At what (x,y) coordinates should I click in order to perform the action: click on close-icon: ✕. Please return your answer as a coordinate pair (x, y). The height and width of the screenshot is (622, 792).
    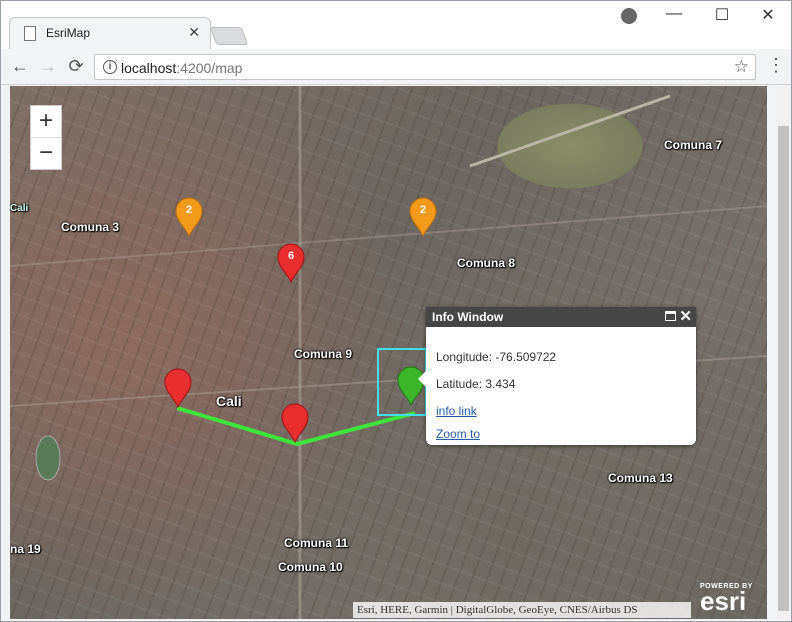
    Looking at the image, I should click on (685, 316).